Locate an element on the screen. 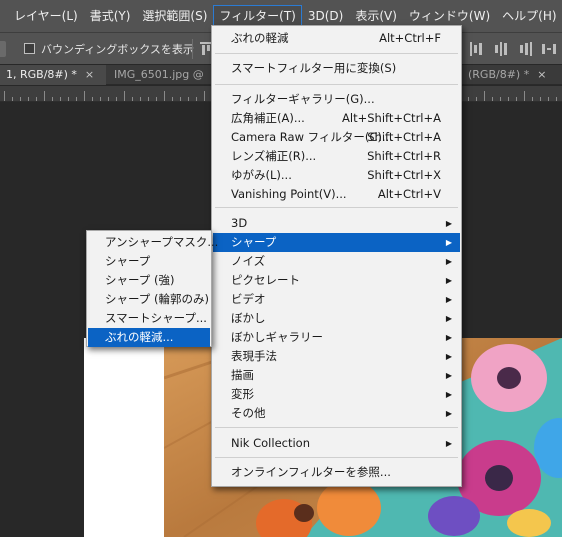 Image resolution: width=562 pixels, height=537 pixels. menu-item-label: 3D is located at coordinates (239, 223).